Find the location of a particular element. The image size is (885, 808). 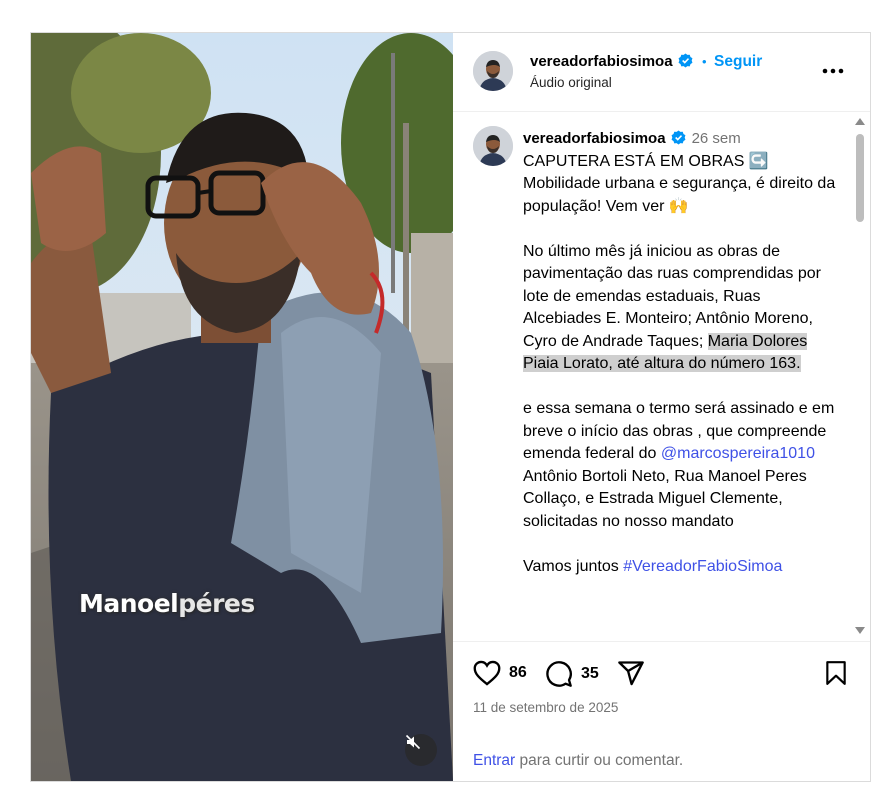

like-count: 86 is located at coordinates (518, 673).